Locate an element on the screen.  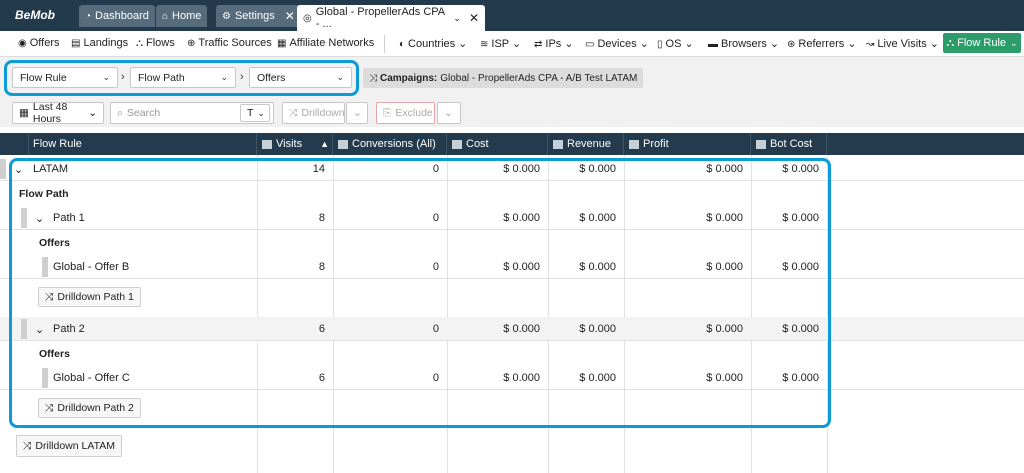
col-conversions: Conversions (All) is located at coordinates (390, 144).